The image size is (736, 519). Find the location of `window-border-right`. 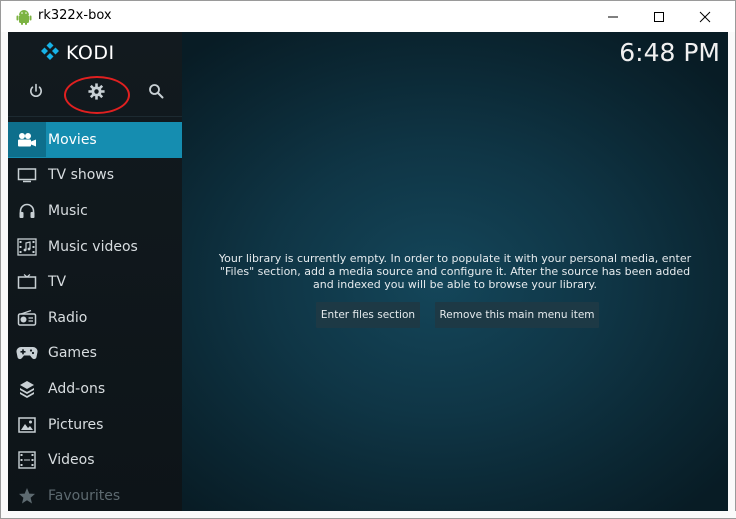

window-border-right is located at coordinates (731, 272).